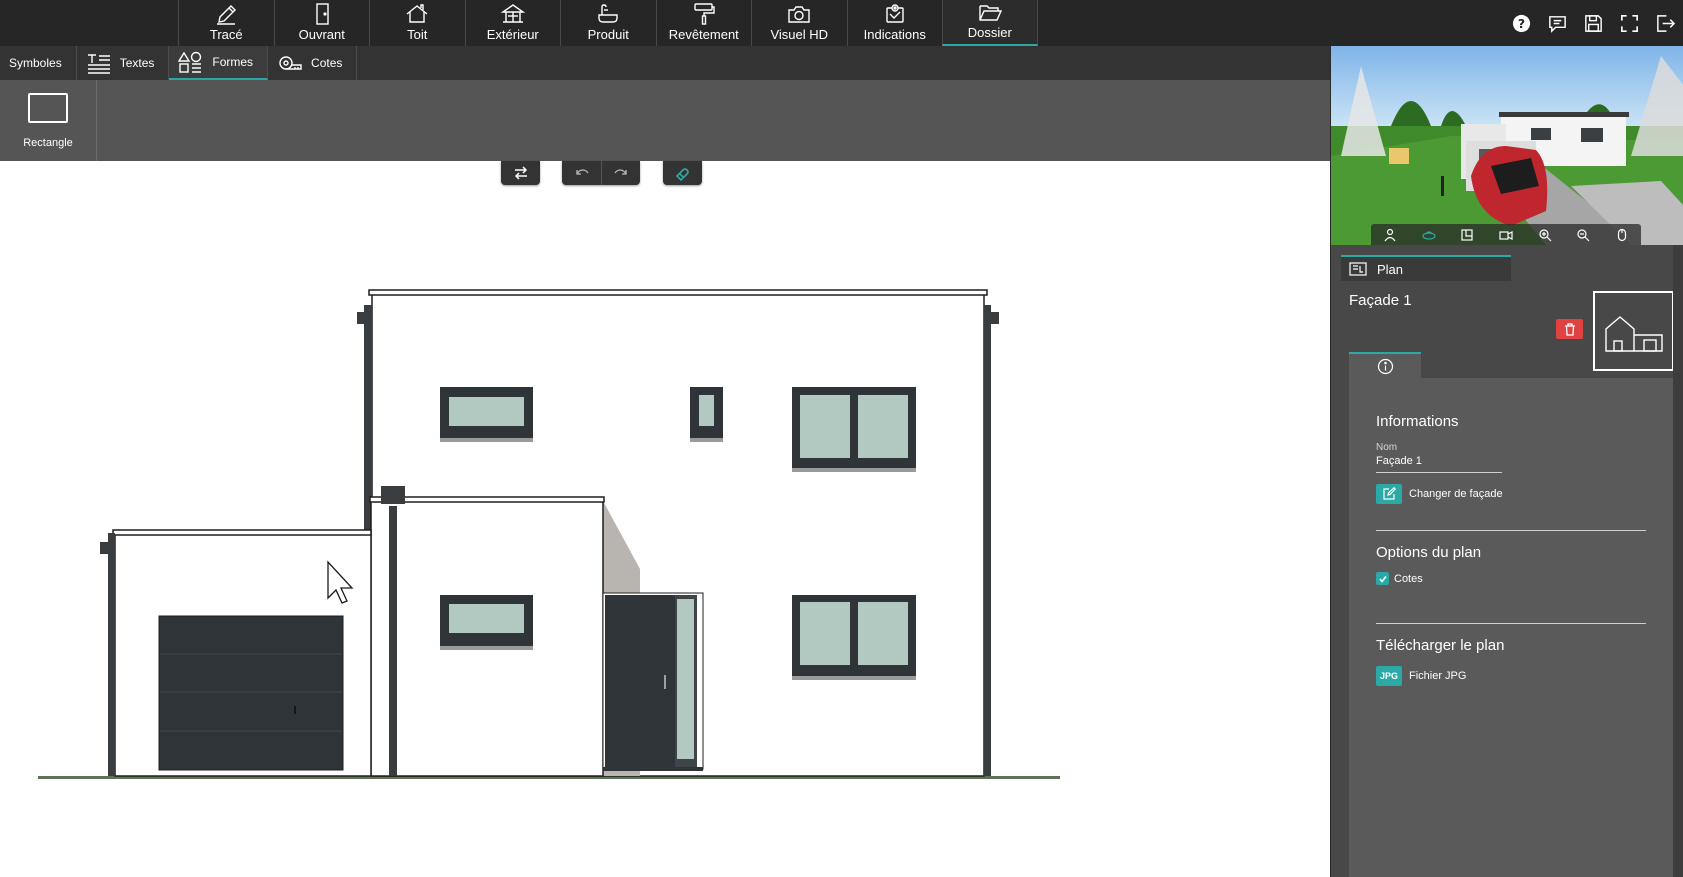 This screenshot has width=1683, height=877. I want to click on tab-symboles: Symboles, so click(38, 63).